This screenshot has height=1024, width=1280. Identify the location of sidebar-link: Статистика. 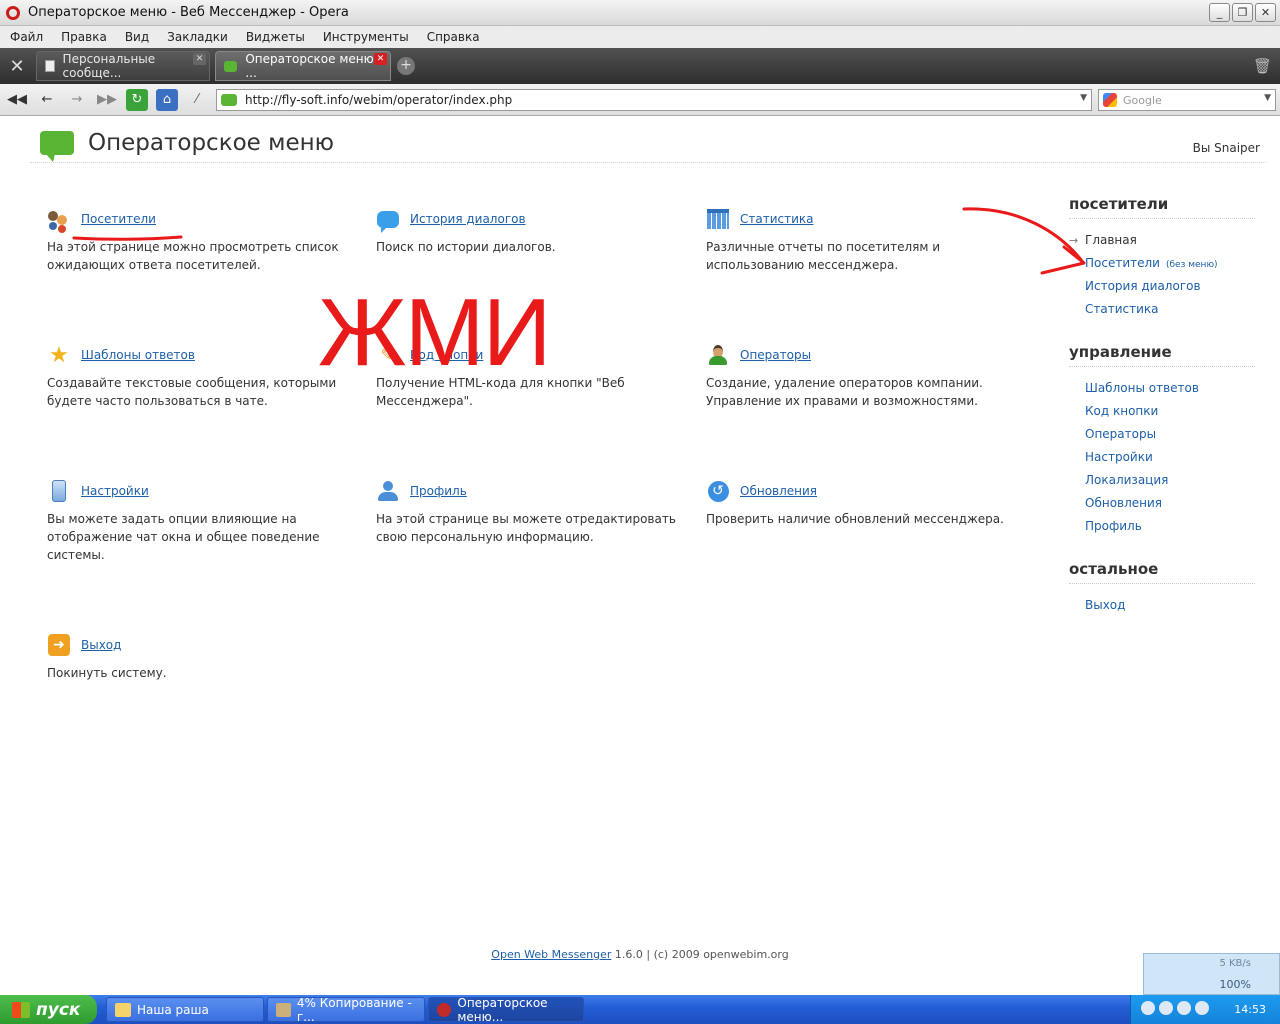
(1122, 309).